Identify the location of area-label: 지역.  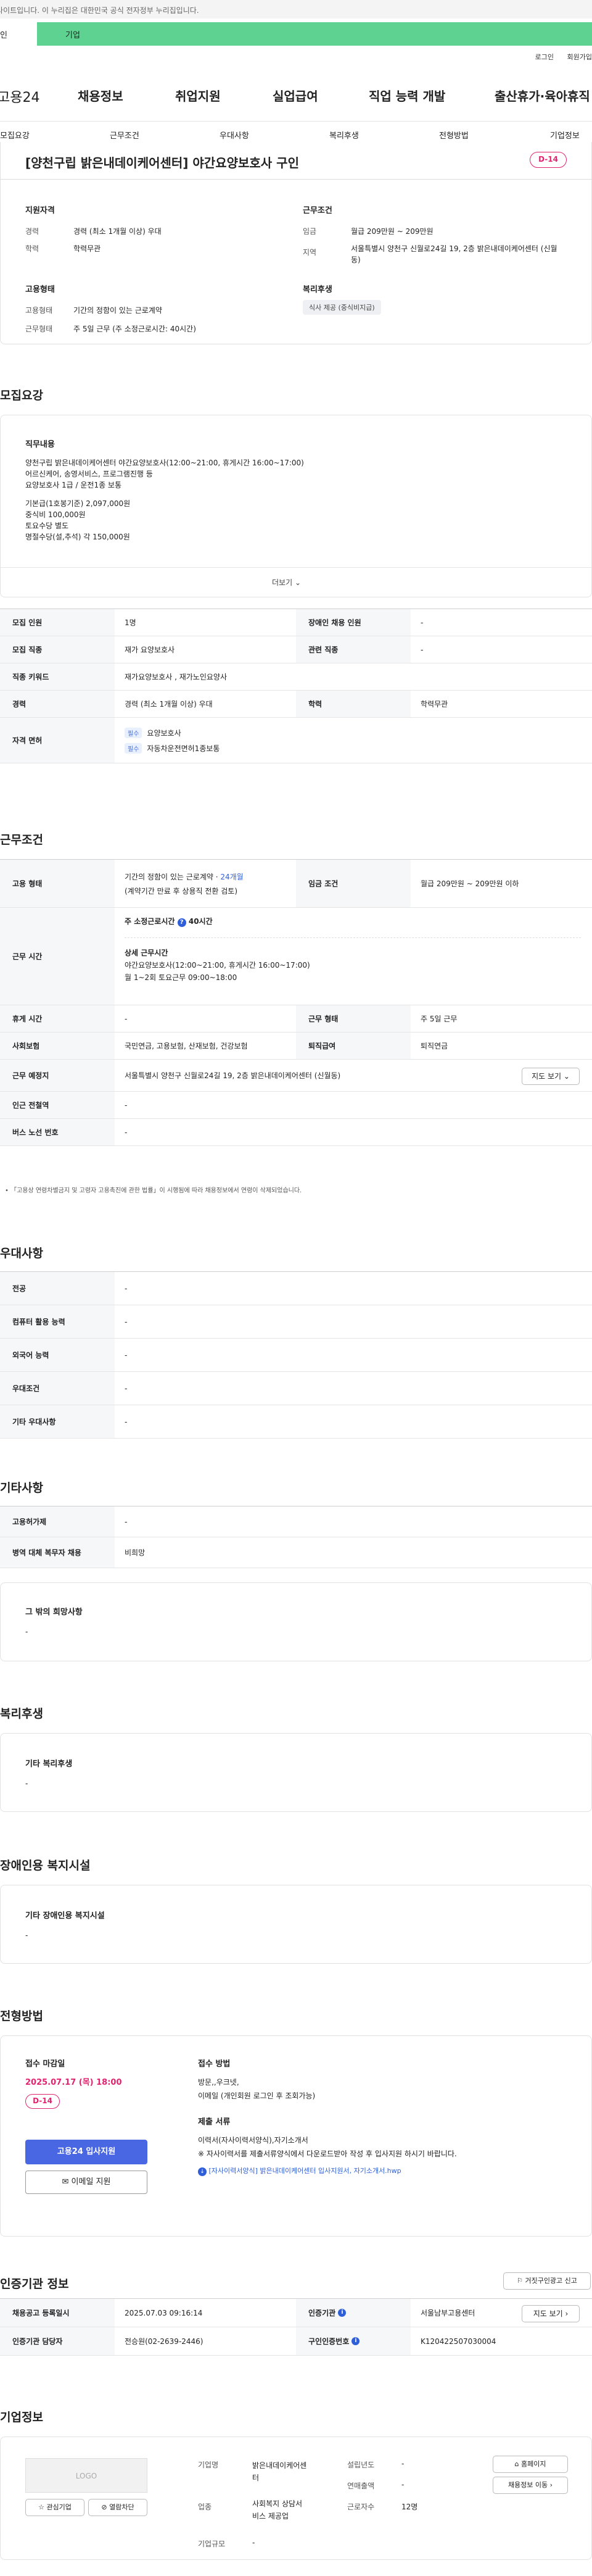
(310, 252).